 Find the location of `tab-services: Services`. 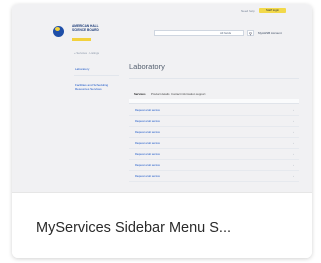

tab-services: Services is located at coordinates (140, 94).